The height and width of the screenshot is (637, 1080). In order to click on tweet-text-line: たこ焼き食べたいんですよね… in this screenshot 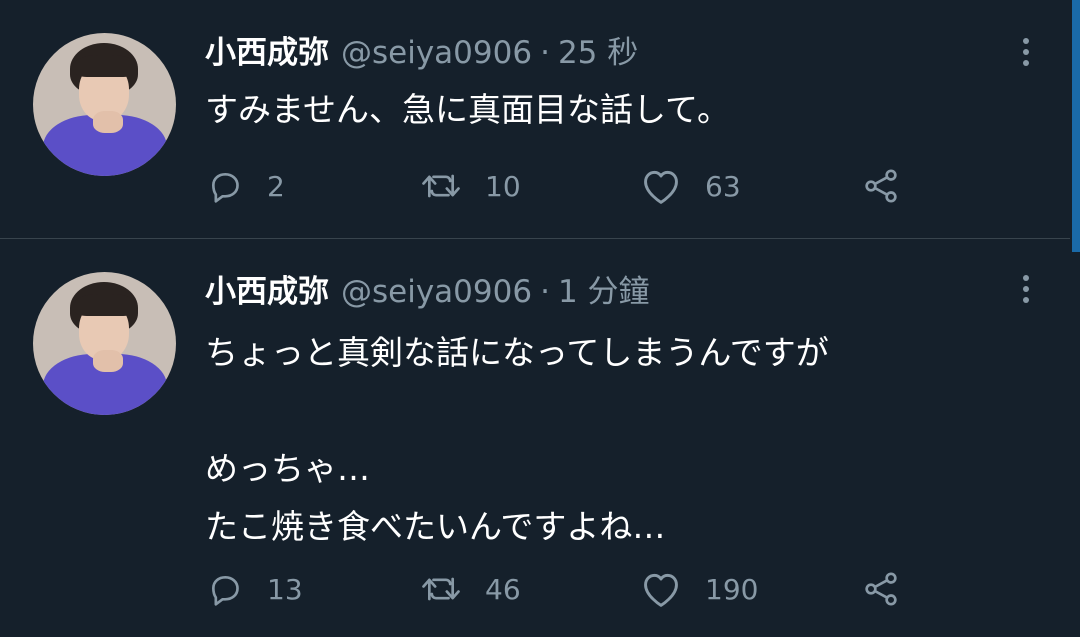, I will do `click(435, 526)`.